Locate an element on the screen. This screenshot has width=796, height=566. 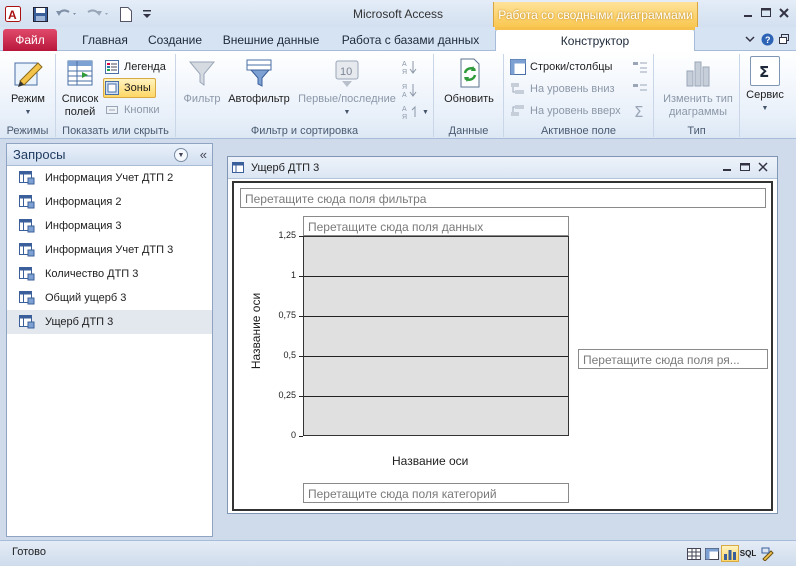
x-axis-title: Название оси is located at coordinates (430, 461).